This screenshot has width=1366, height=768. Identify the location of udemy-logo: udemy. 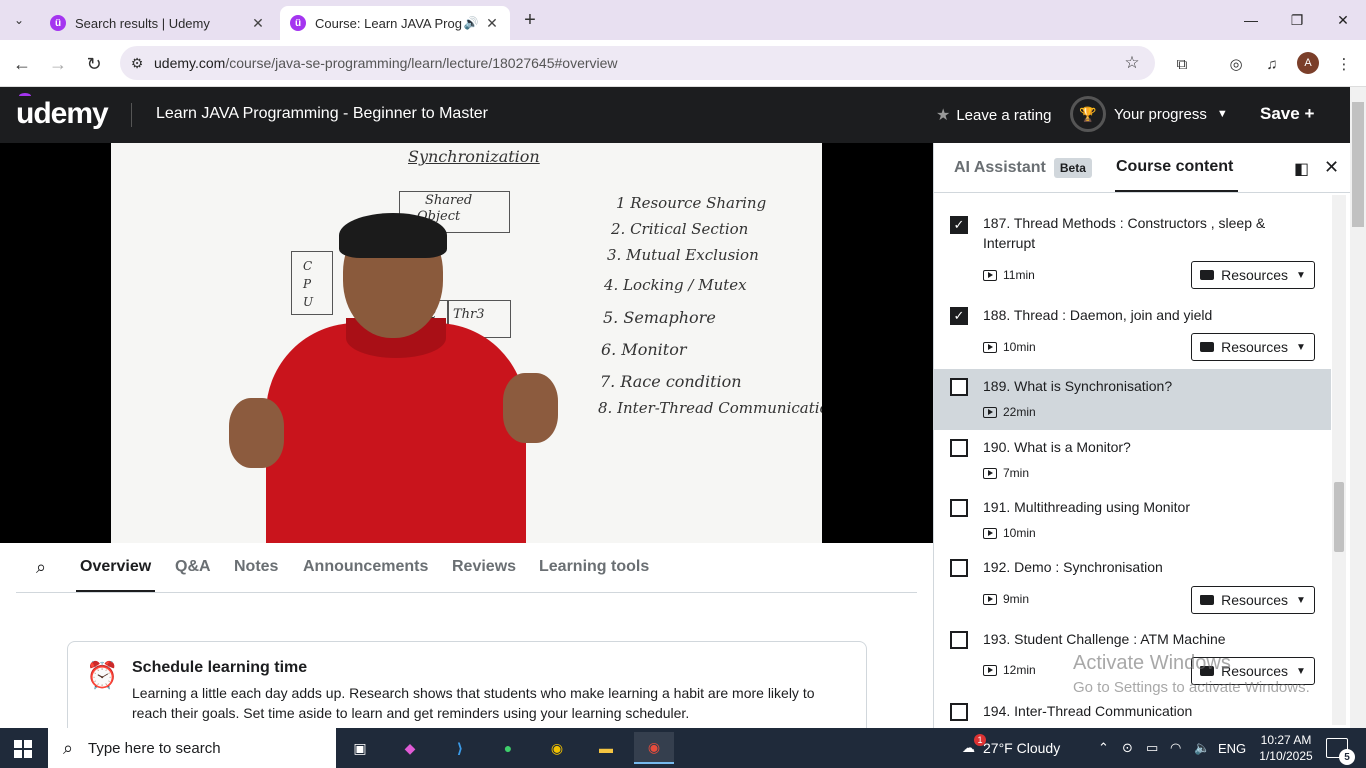
(62, 112).